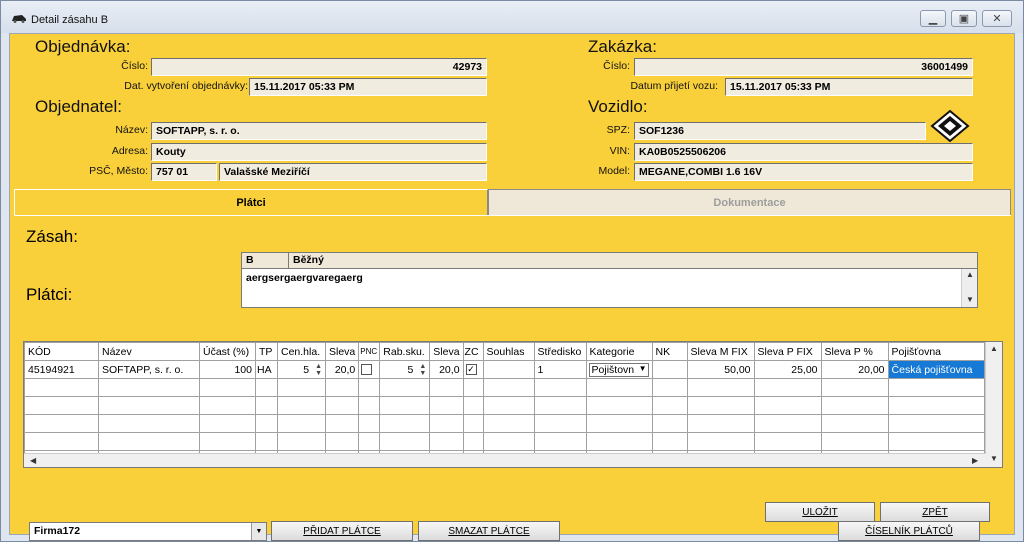  What do you see at coordinates (803, 172) in the screenshot?
I see `vozidlo-model-field: MEGANE,COMBI 1.6 16V` at bounding box center [803, 172].